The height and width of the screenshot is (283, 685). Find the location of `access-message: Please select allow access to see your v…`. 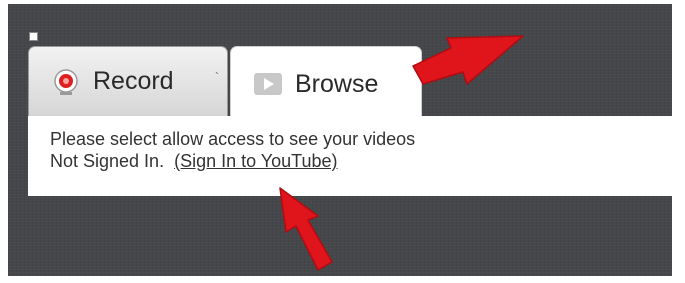

access-message: Please select allow access to see your v… is located at coordinates (233, 139).